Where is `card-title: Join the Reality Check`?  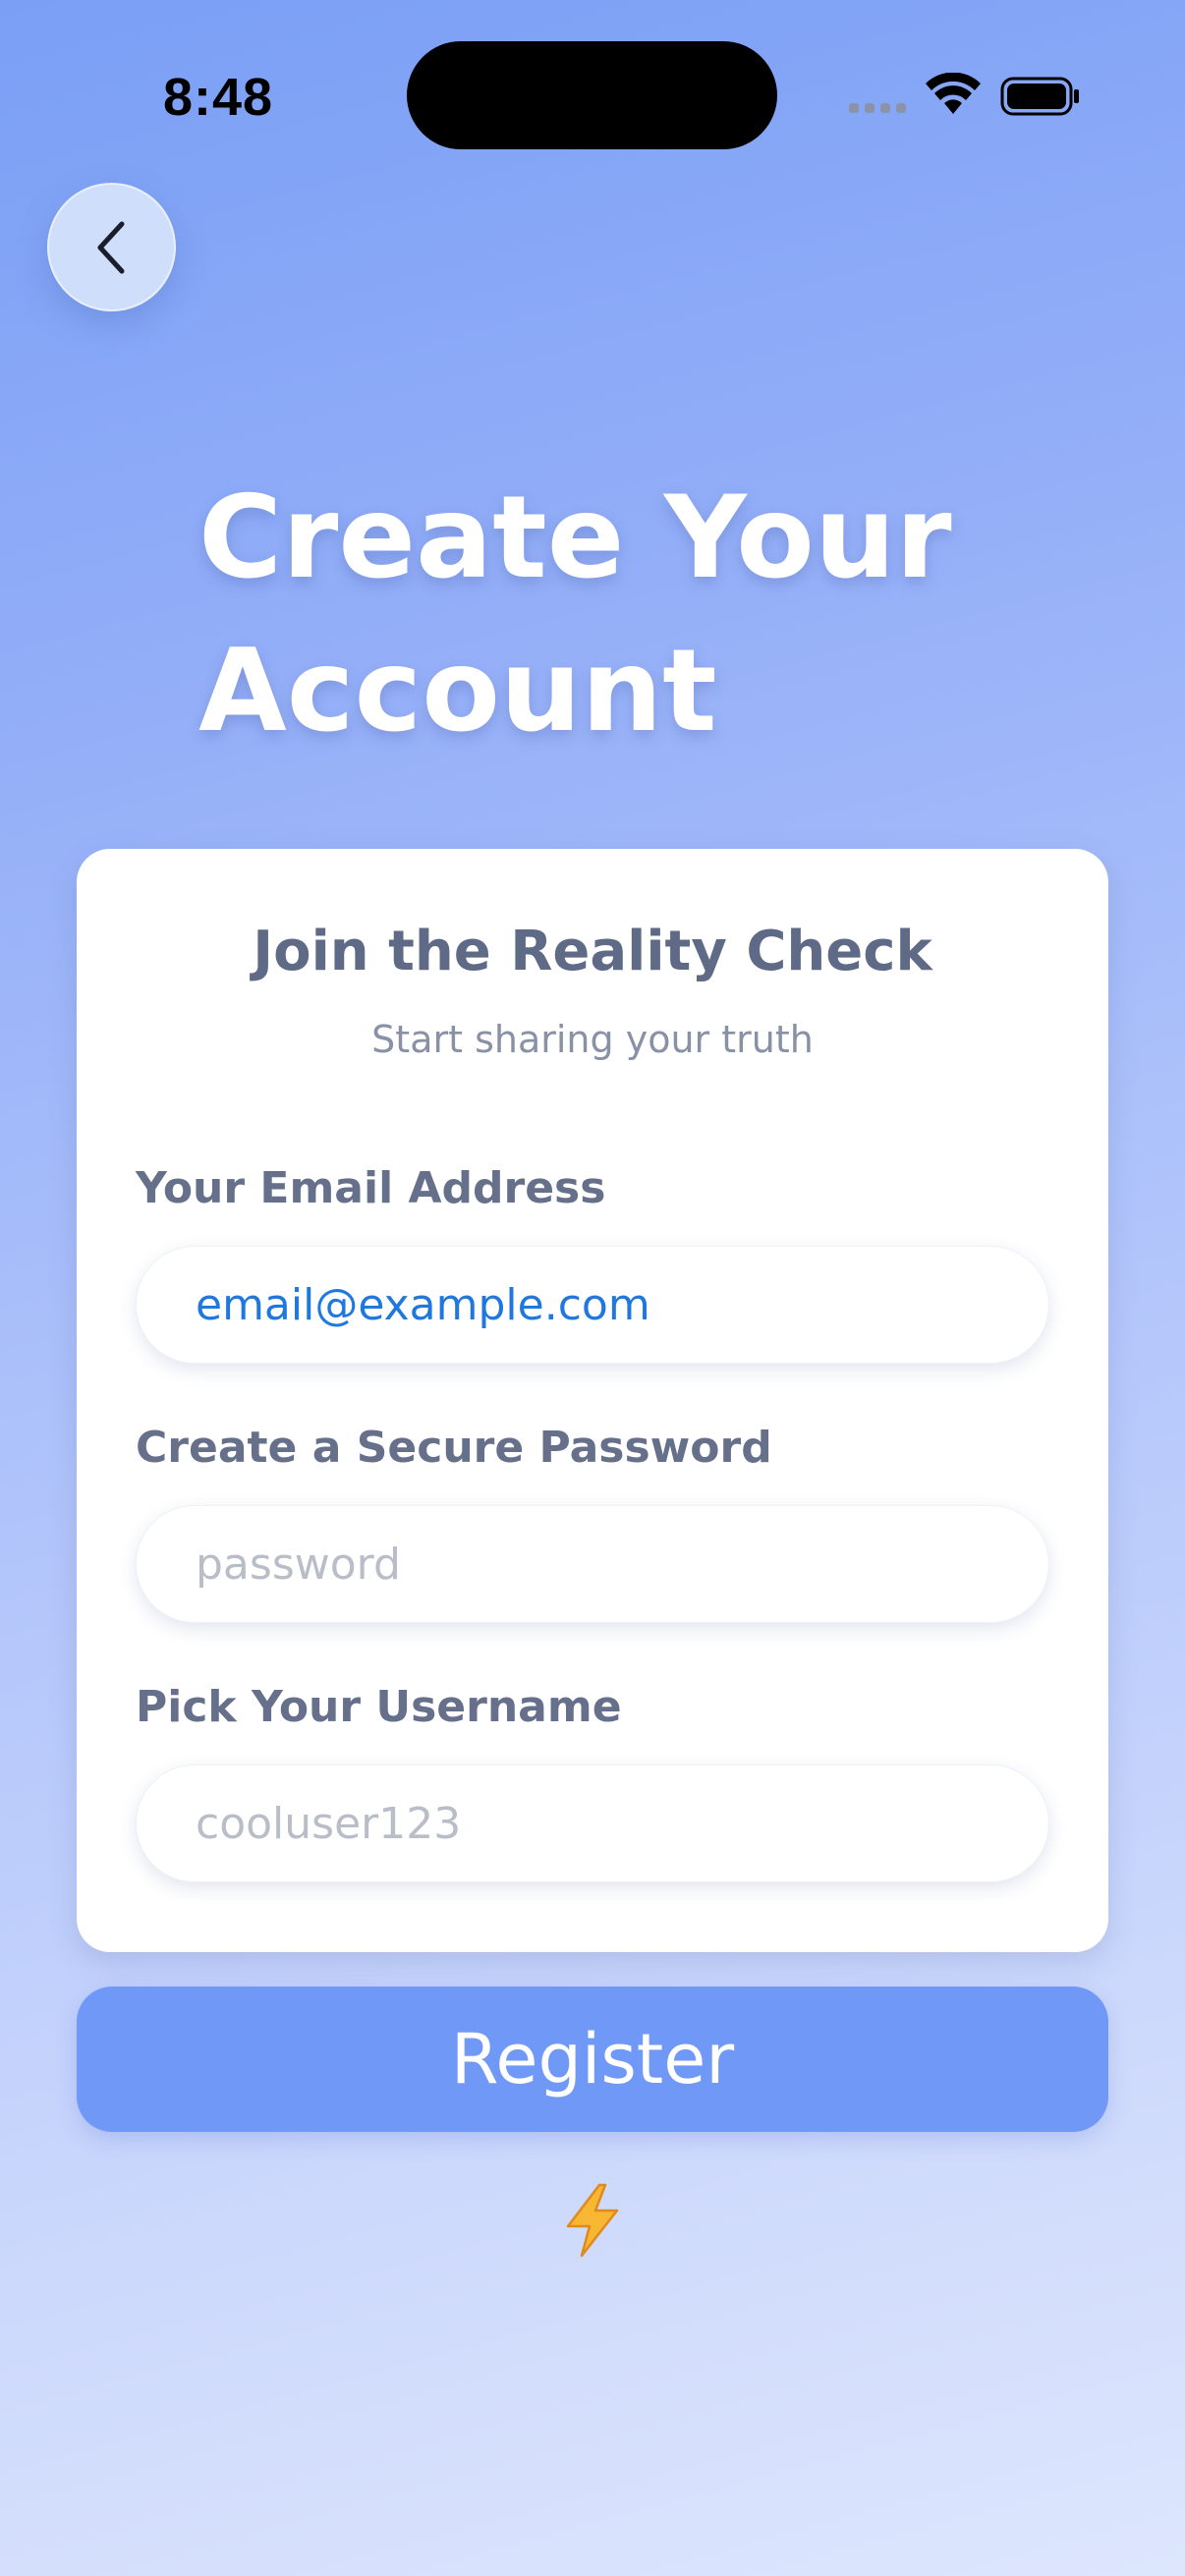
card-title: Join the Reality Check is located at coordinates (592, 951).